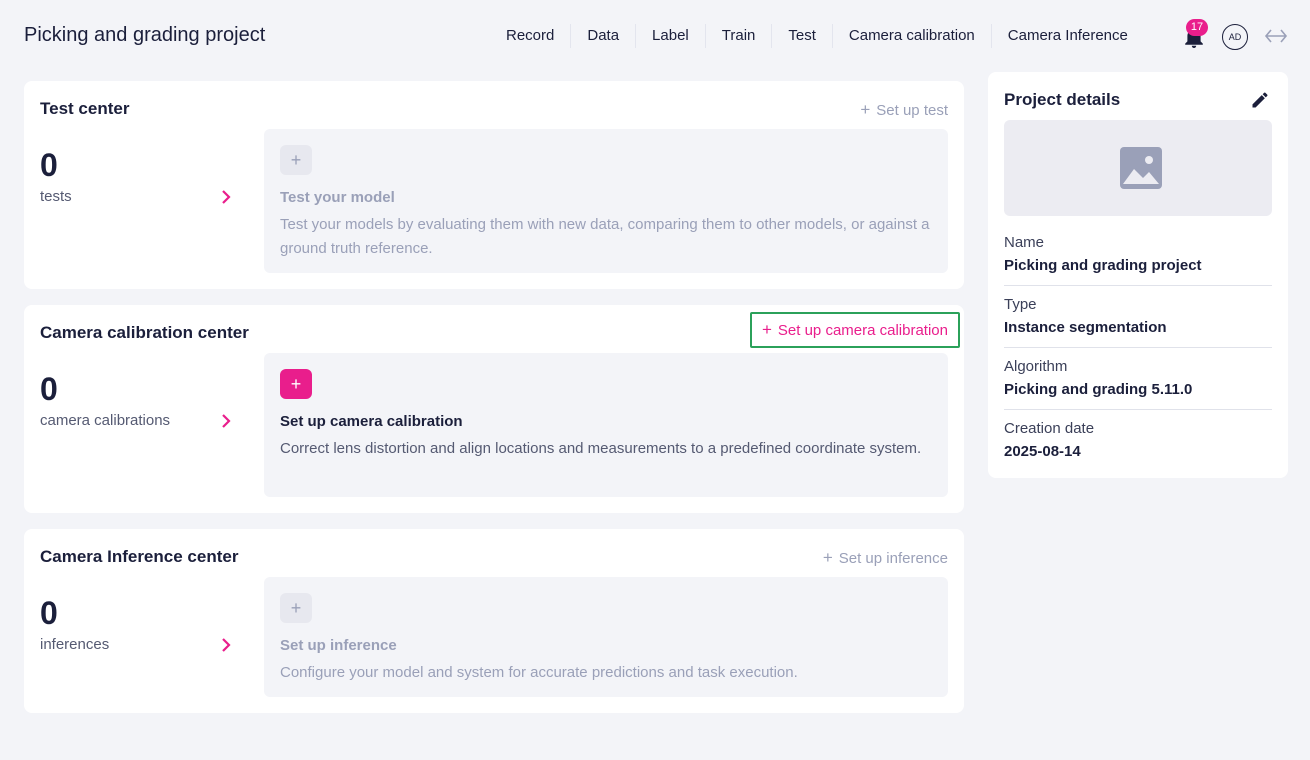 Image resolution: width=1310 pixels, height=760 pixels. I want to click on field-label: Algorithm, so click(1036, 366).